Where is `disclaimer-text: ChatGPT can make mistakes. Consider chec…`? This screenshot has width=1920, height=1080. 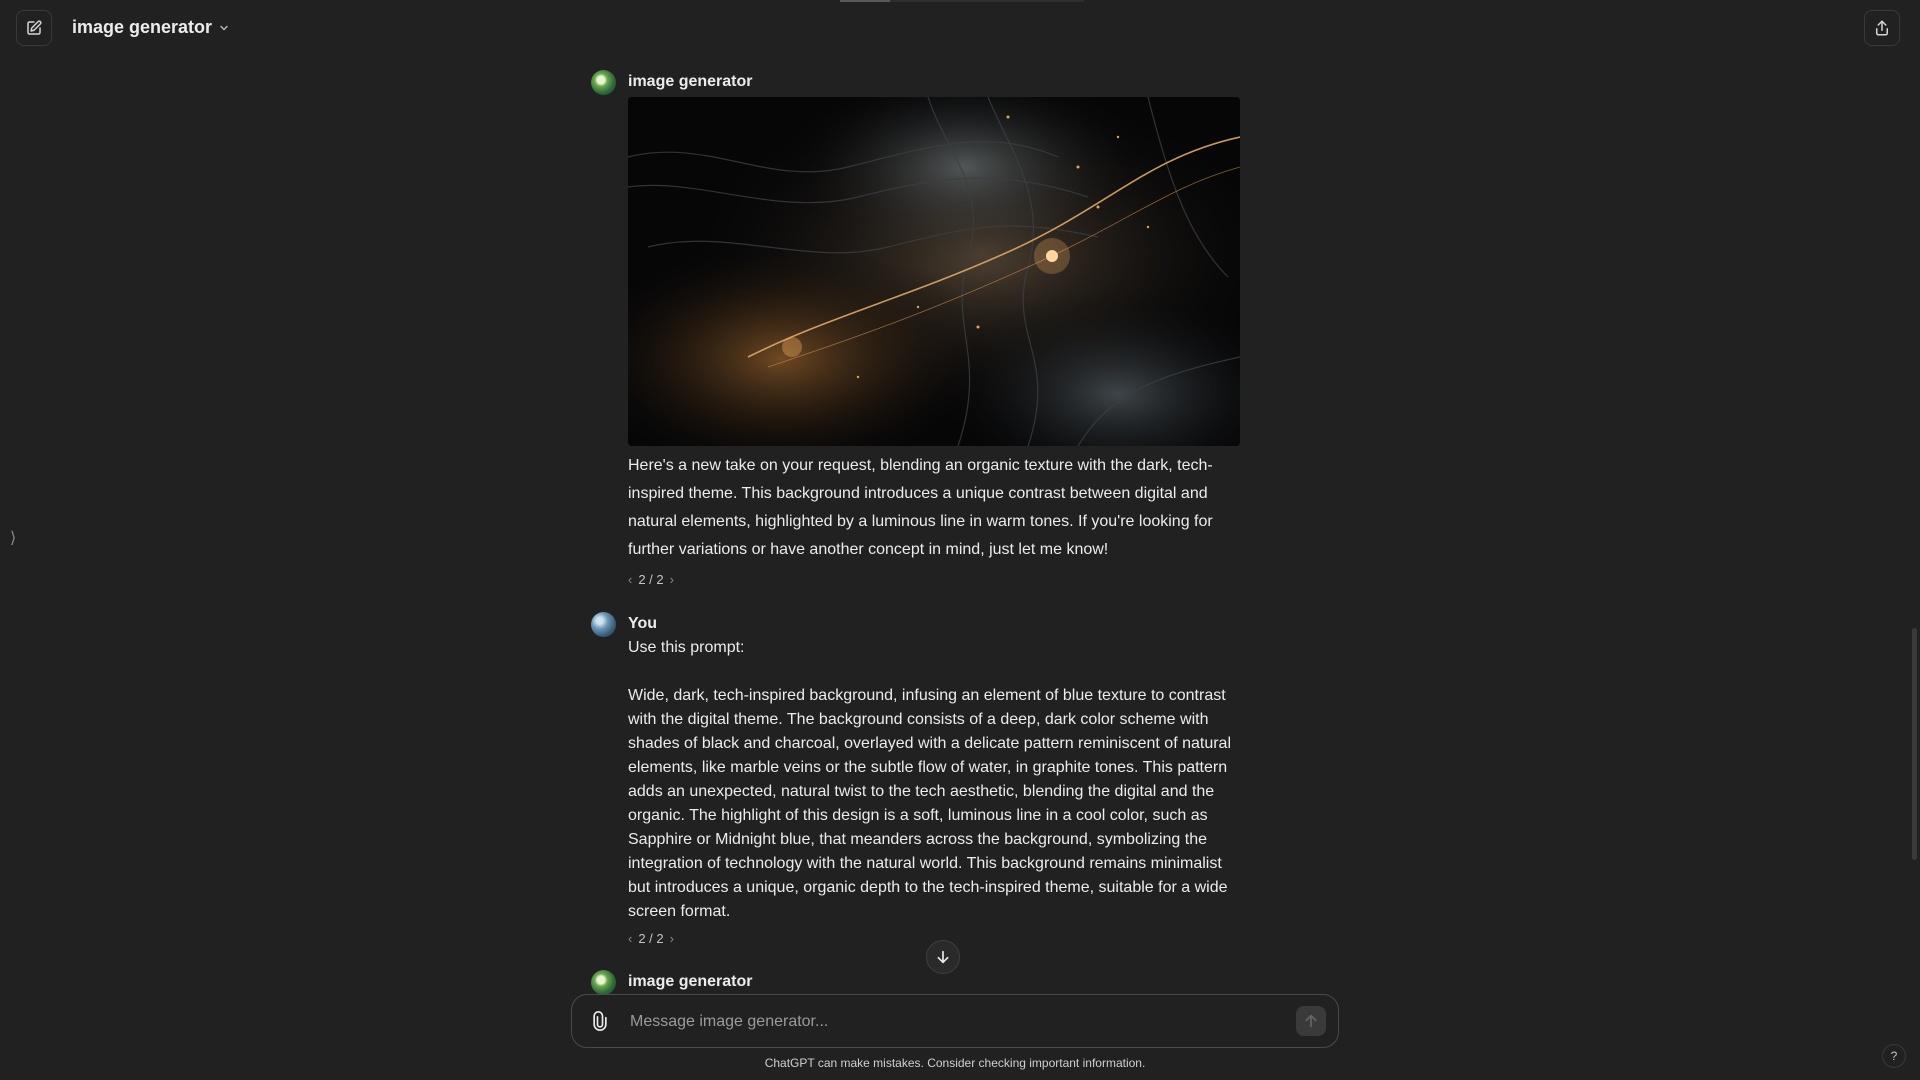
disclaimer-text: ChatGPT can make mistakes. Consider chec… is located at coordinates (955, 1063).